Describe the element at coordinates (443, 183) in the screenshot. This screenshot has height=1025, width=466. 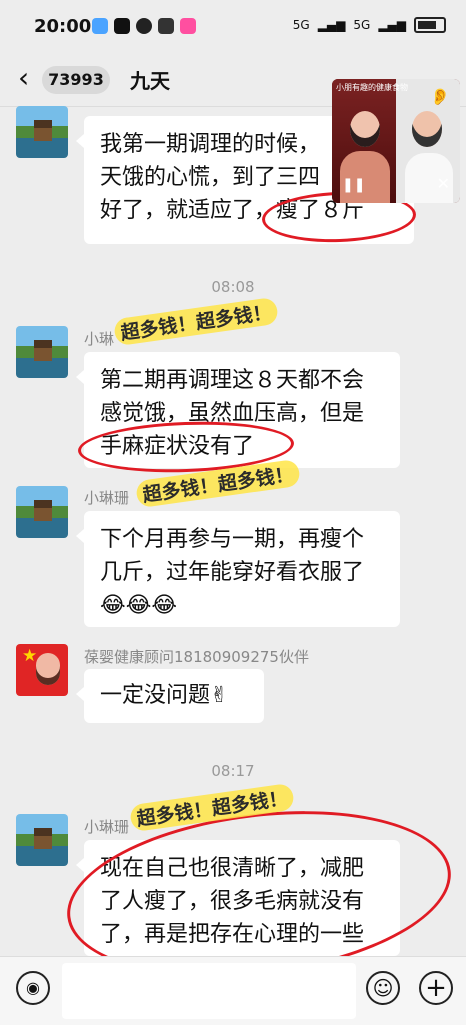
I see `close-icon: ✕` at that location.